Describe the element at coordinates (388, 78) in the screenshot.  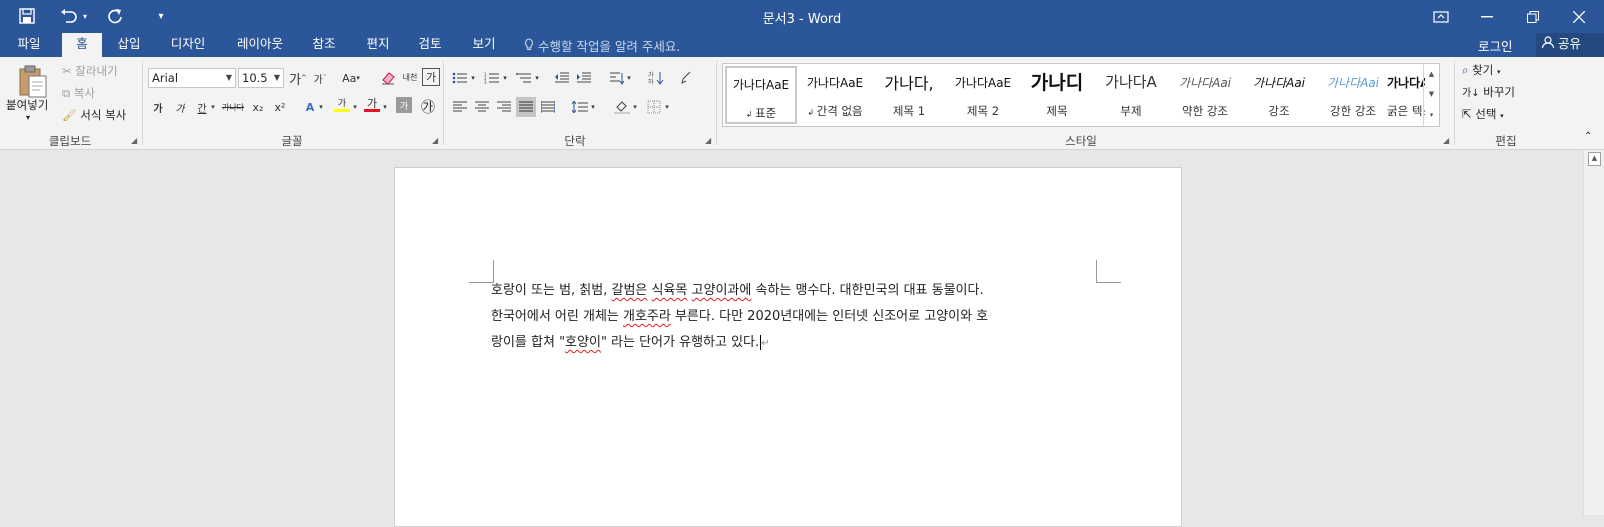
I see `clear-formatting-icon` at that location.